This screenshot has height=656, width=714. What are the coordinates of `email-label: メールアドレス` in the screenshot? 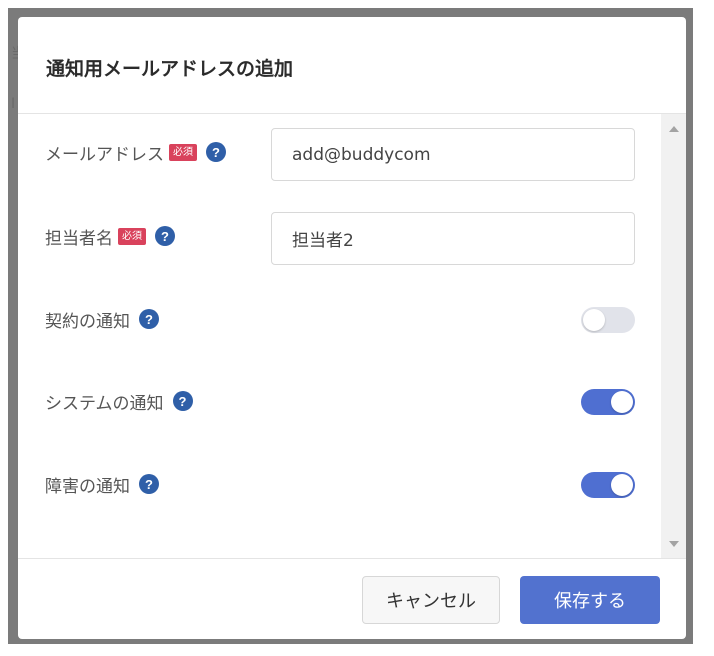 It's located at (104, 154).